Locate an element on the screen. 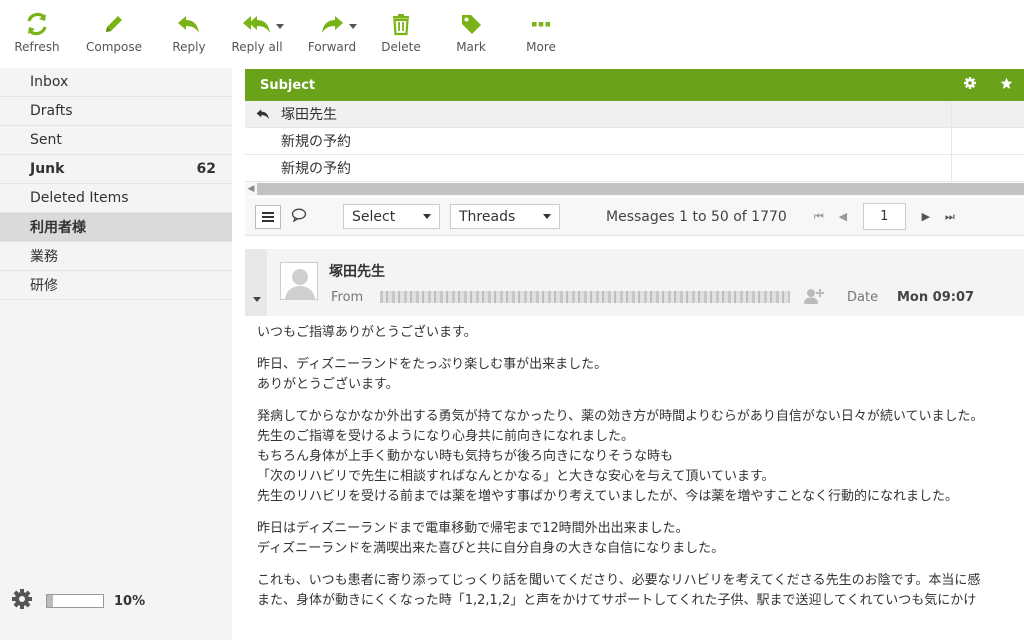 This screenshot has height=640, width=1024. flag-star-icon is located at coordinates (1006, 85).